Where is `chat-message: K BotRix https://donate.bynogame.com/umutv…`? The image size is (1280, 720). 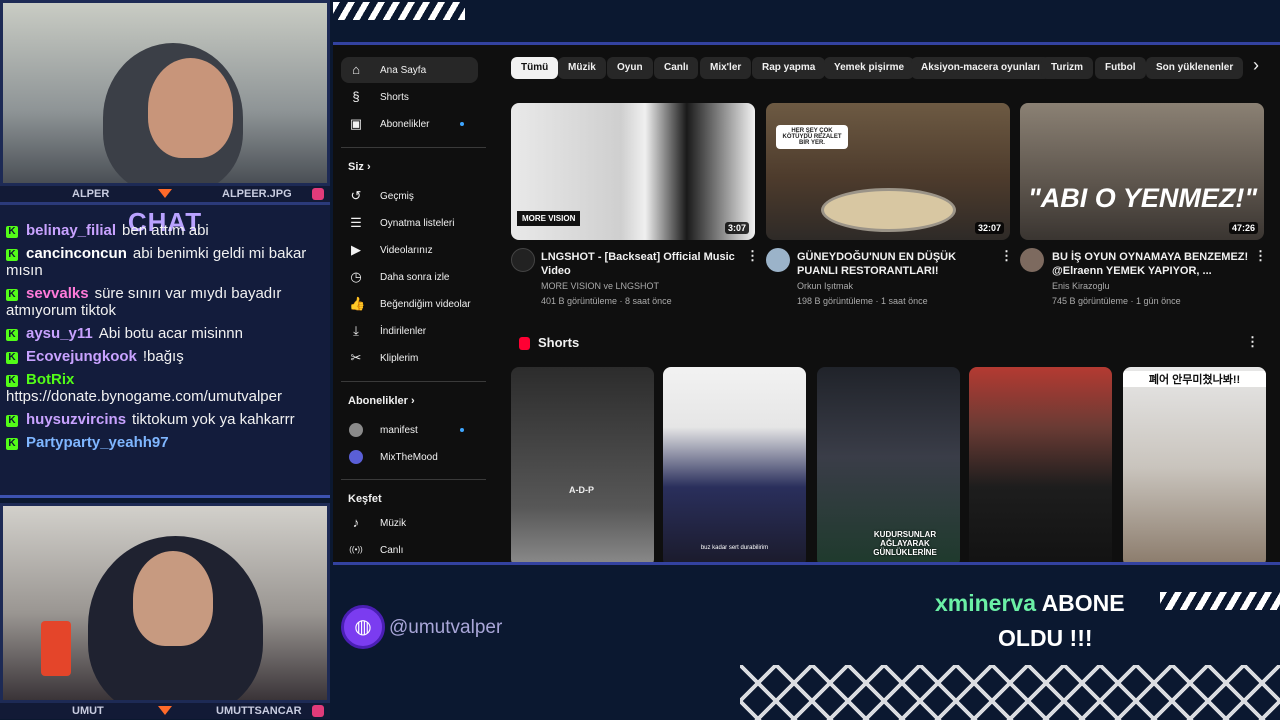 chat-message: K BotRix https://donate.bynogame.com/umutv… is located at coordinates (165, 388).